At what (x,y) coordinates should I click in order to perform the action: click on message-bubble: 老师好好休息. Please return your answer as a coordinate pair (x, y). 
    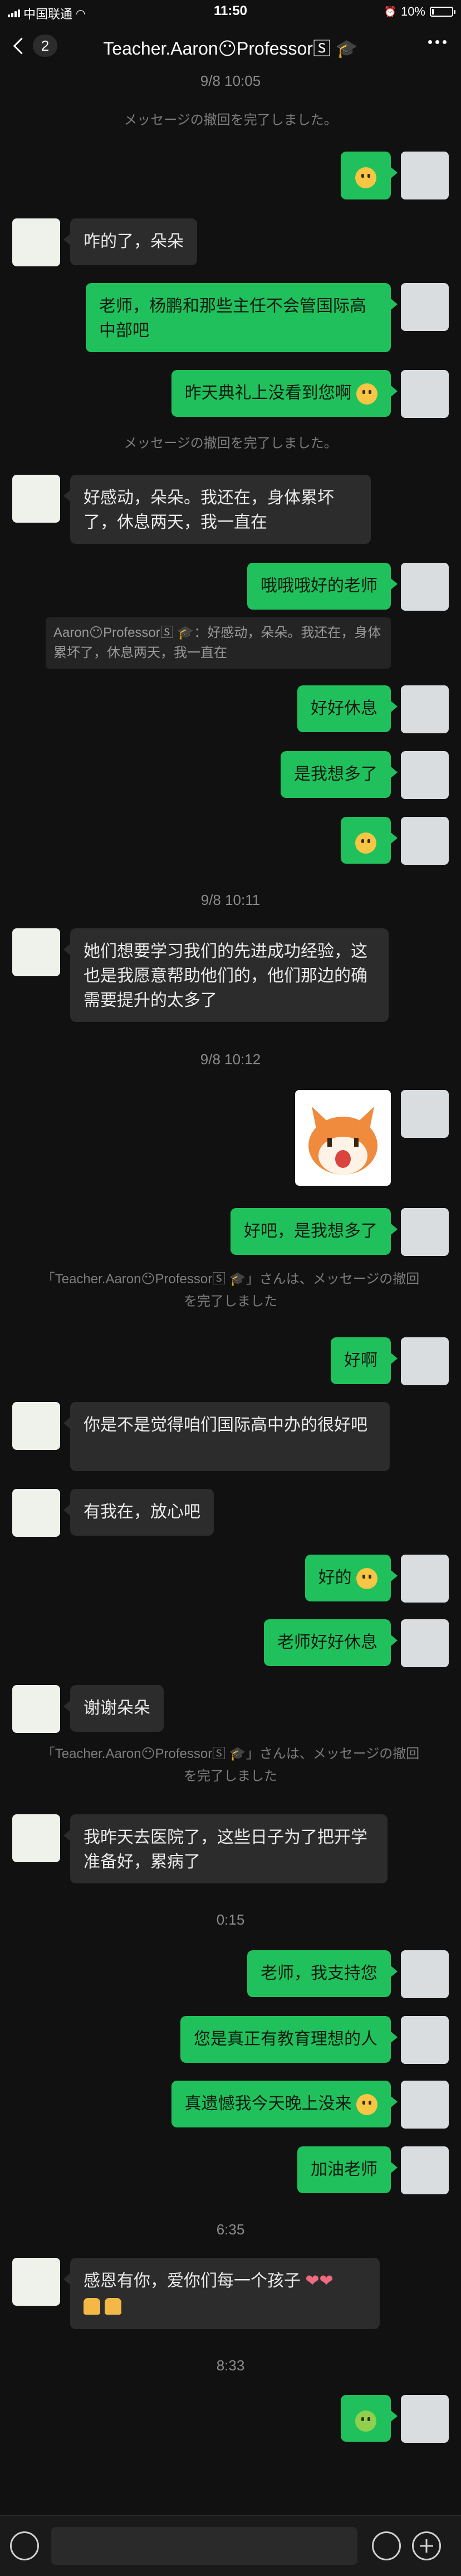
    Looking at the image, I should click on (331, 1643).